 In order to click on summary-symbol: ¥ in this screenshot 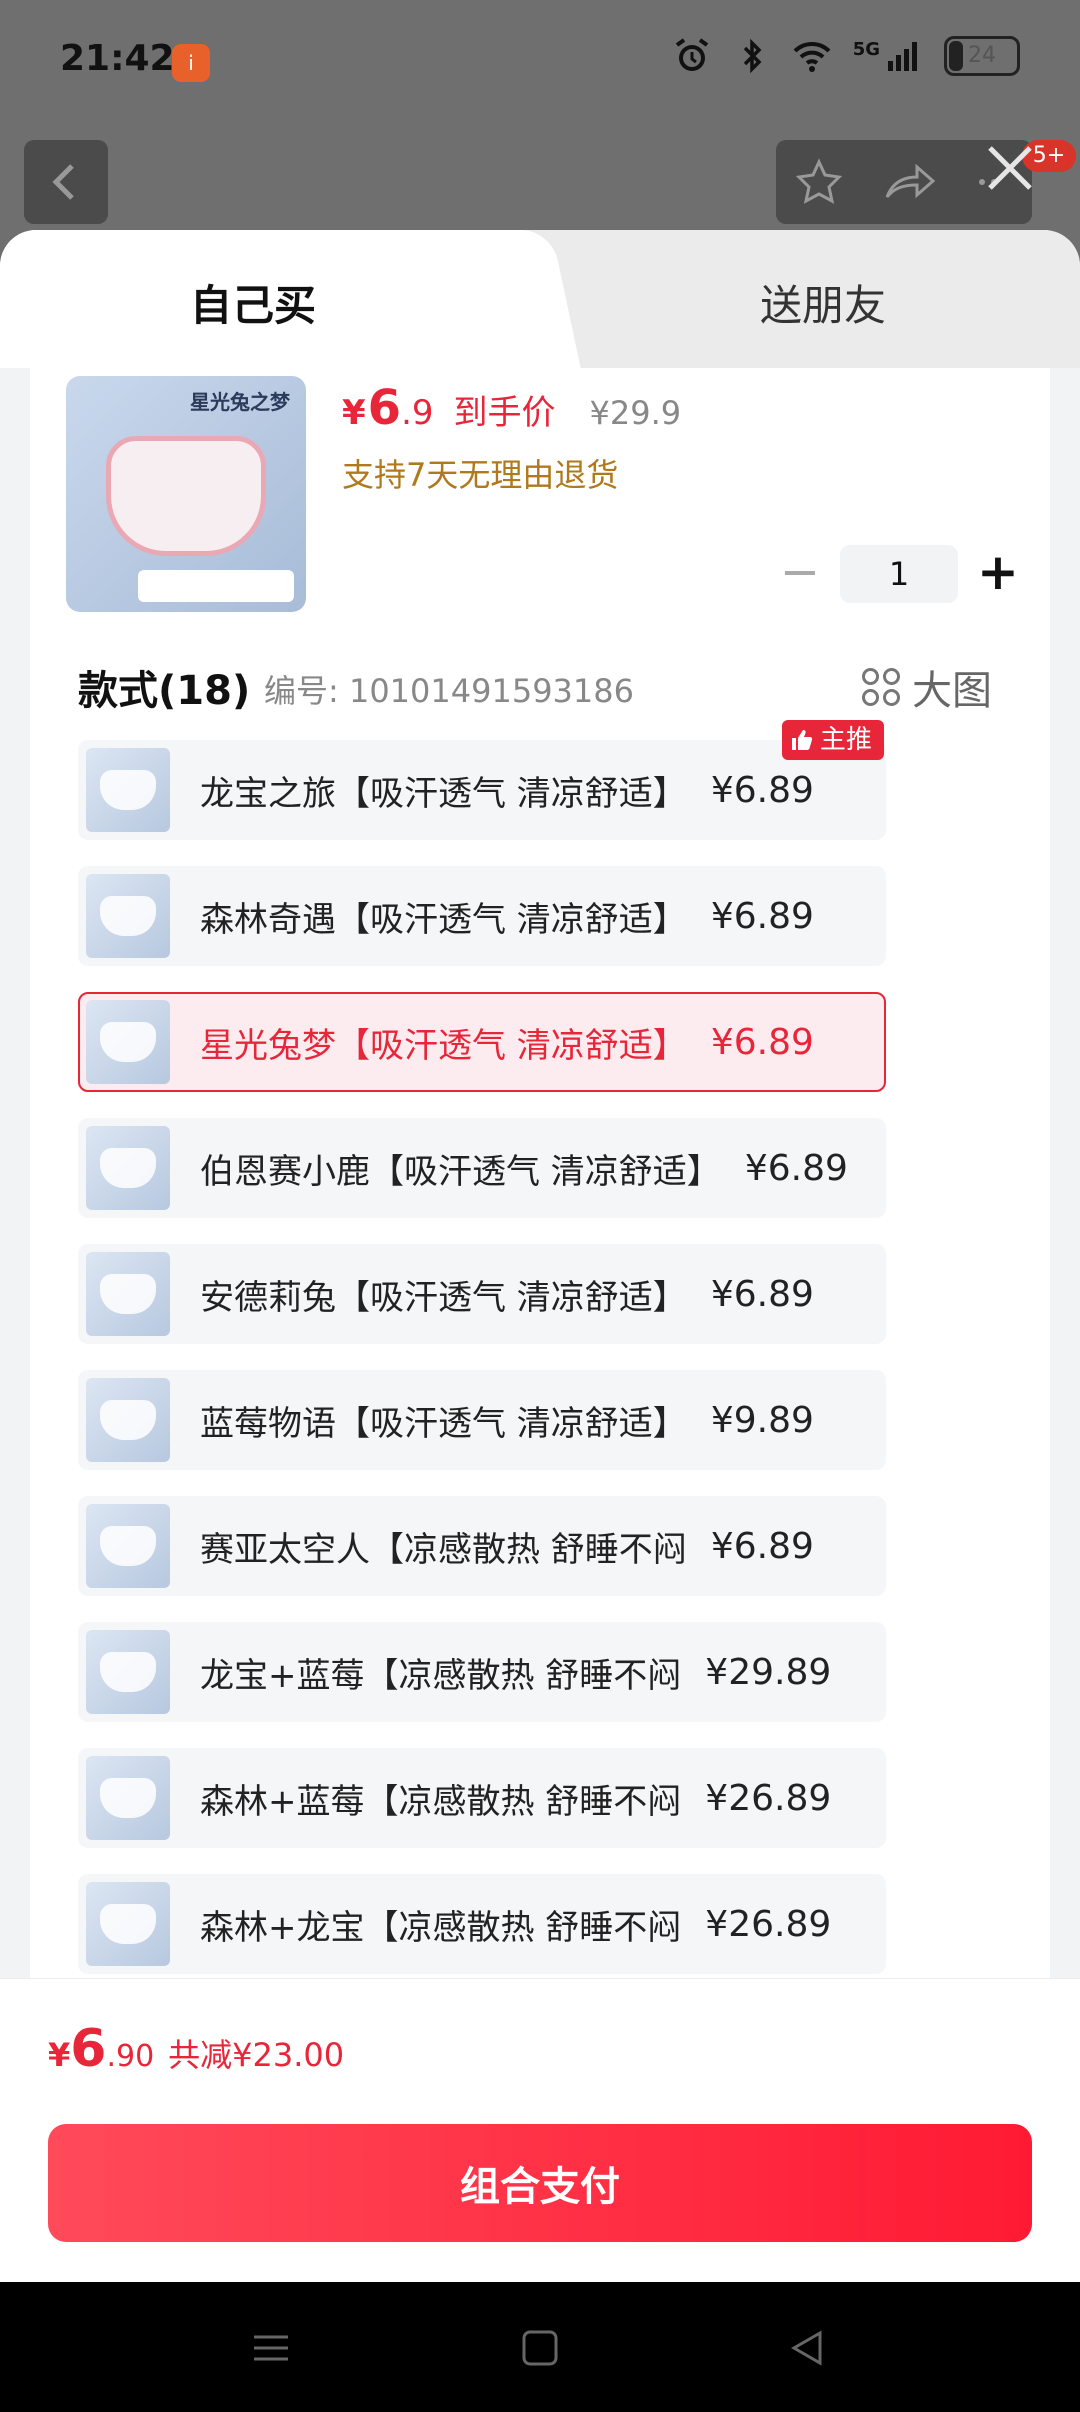, I will do `click(59, 2055)`.